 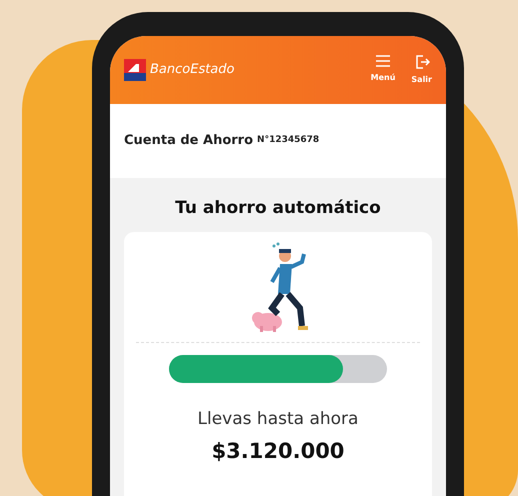 What do you see at coordinates (278, 208) in the screenshot?
I see `savings-title: Tu ahorro automático` at bounding box center [278, 208].